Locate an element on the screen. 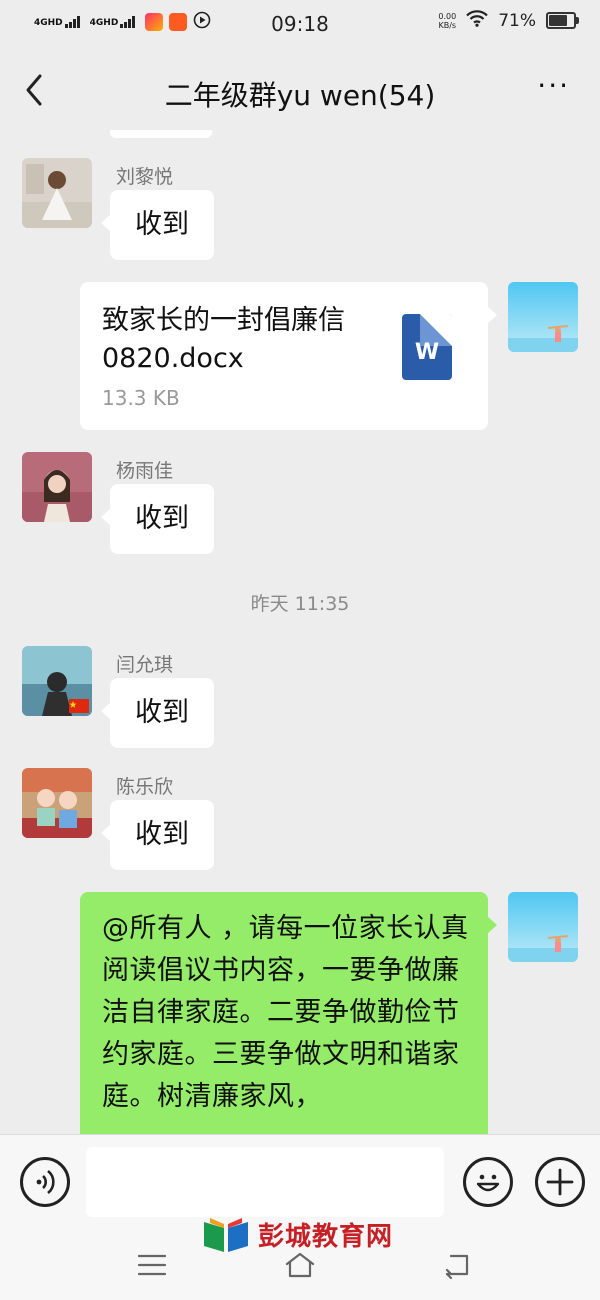  china-flag-icon is located at coordinates (79, 706).